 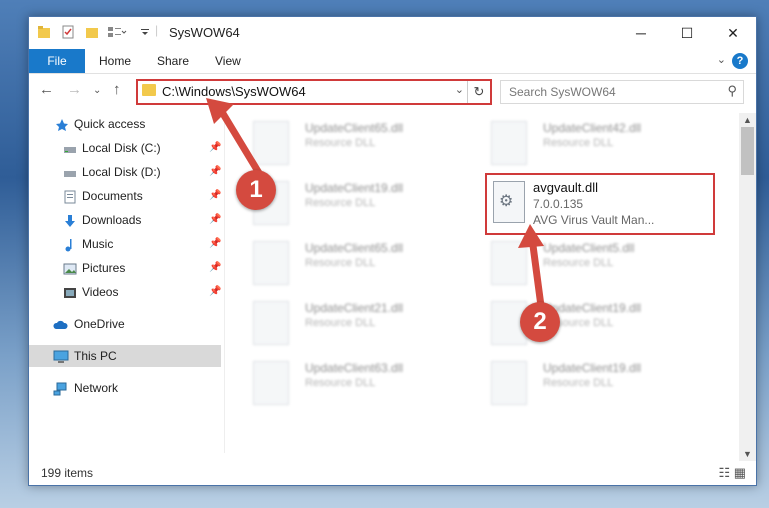 I want to click on arrow-2-head, so click(x=531, y=236).